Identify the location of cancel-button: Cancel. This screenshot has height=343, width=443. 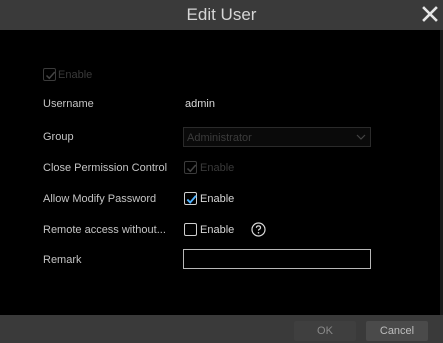
(397, 331).